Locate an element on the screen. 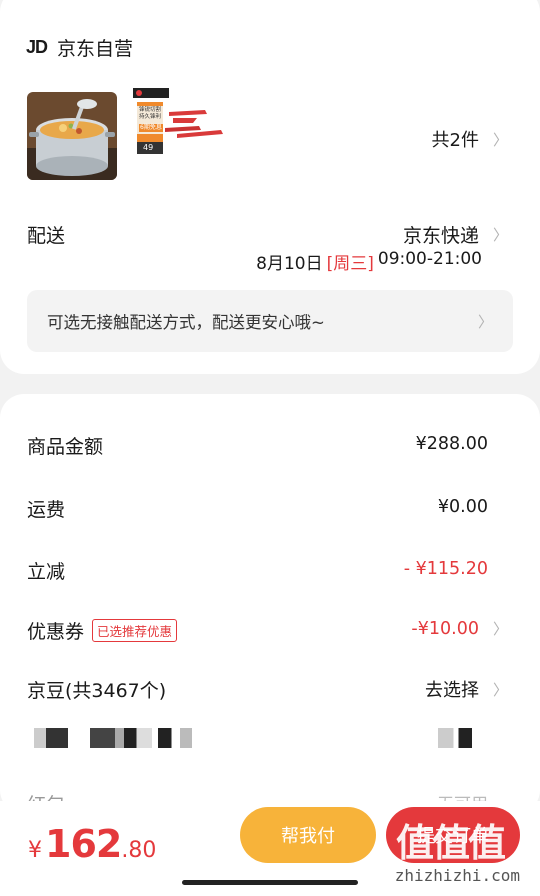 Image resolution: width=540 pixels, height=896 pixels. goods-amount-label: 商品金额 is located at coordinates (65, 447).